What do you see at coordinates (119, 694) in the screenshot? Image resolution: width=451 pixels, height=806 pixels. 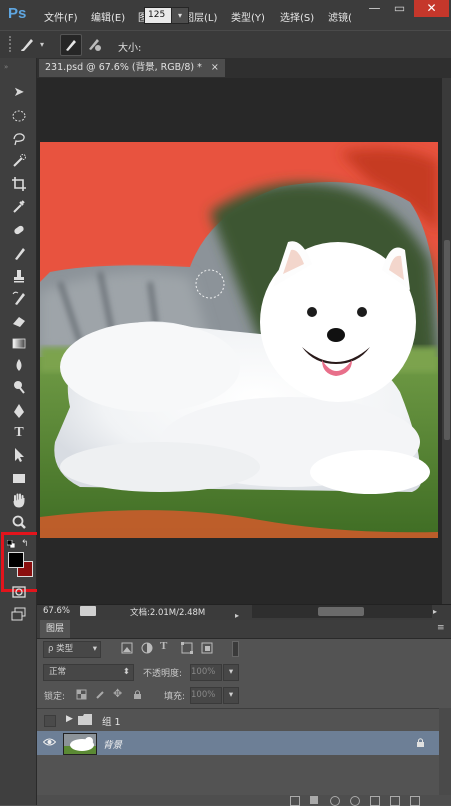 I see `lock-position-icon: ✥` at bounding box center [119, 694].